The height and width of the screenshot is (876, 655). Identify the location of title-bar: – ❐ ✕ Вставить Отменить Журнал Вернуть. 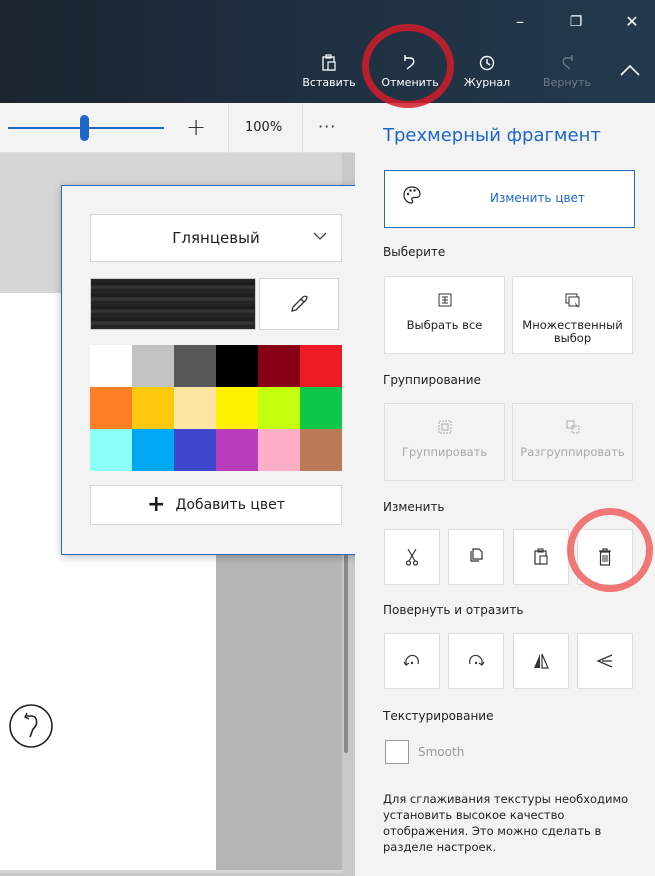
(327, 51).